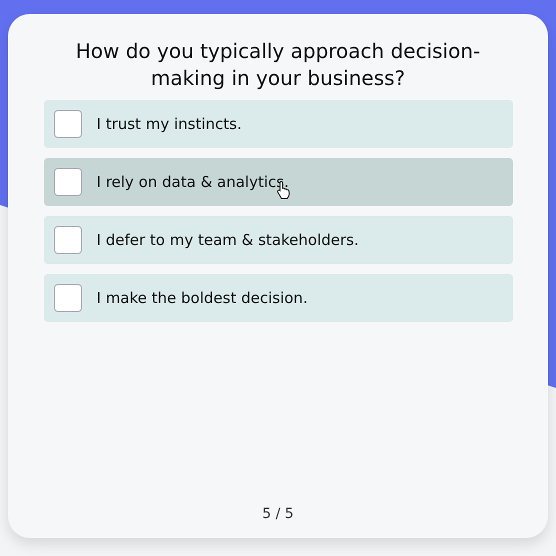 Image resolution: width=556 pixels, height=556 pixels. I want to click on answer-option: I trust my instincts., so click(278, 124).